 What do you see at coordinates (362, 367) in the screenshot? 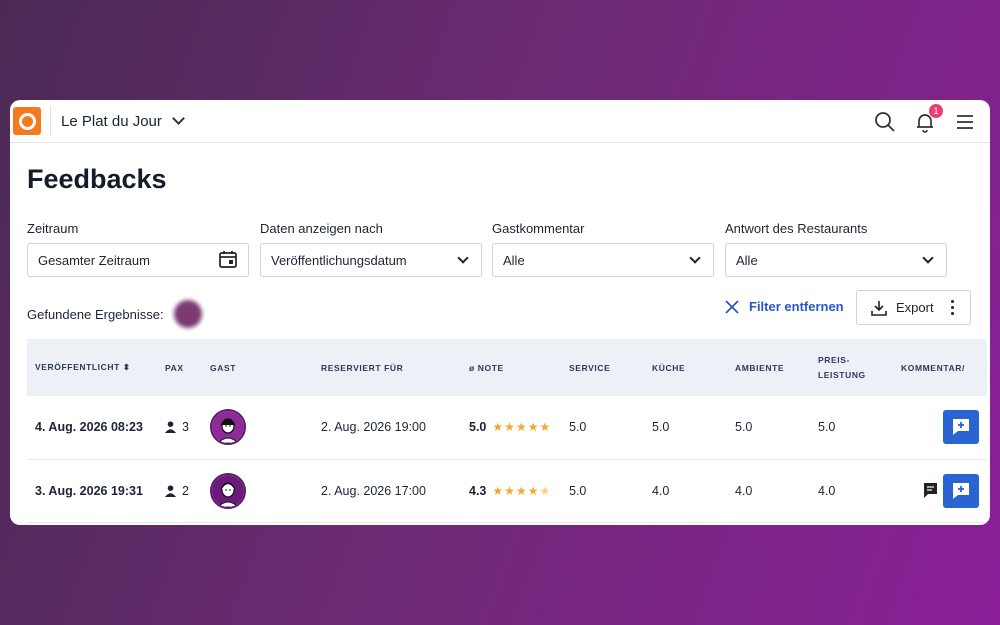
I see `col-reserved: RESERVIERT FÜR` at bounding box center [362, 367].